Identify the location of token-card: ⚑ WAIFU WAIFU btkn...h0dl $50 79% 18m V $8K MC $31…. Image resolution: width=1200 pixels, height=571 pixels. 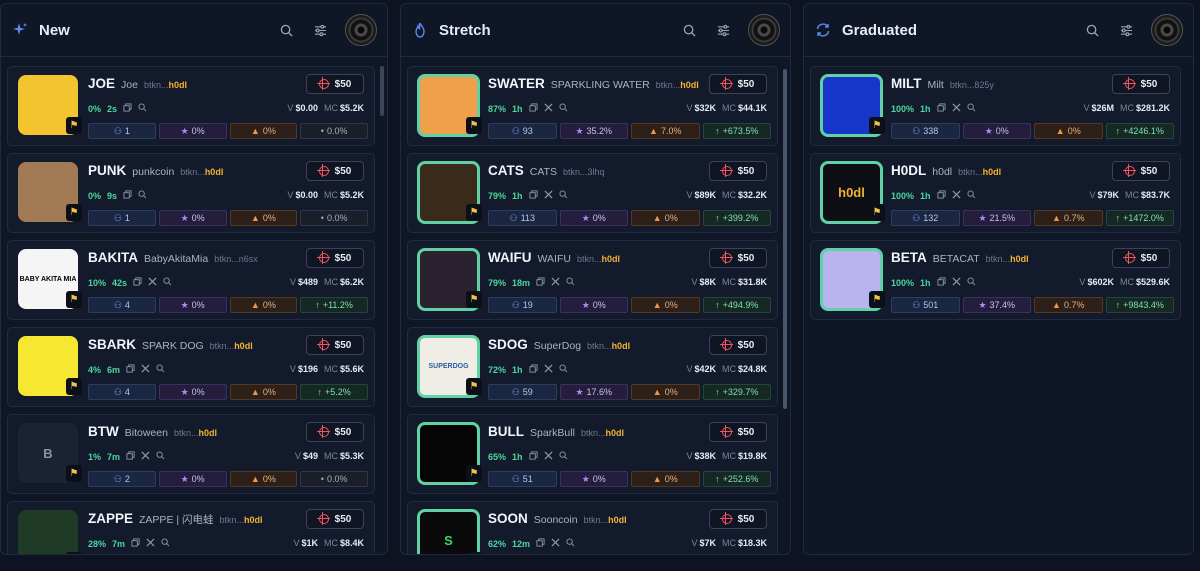
(592, 280).